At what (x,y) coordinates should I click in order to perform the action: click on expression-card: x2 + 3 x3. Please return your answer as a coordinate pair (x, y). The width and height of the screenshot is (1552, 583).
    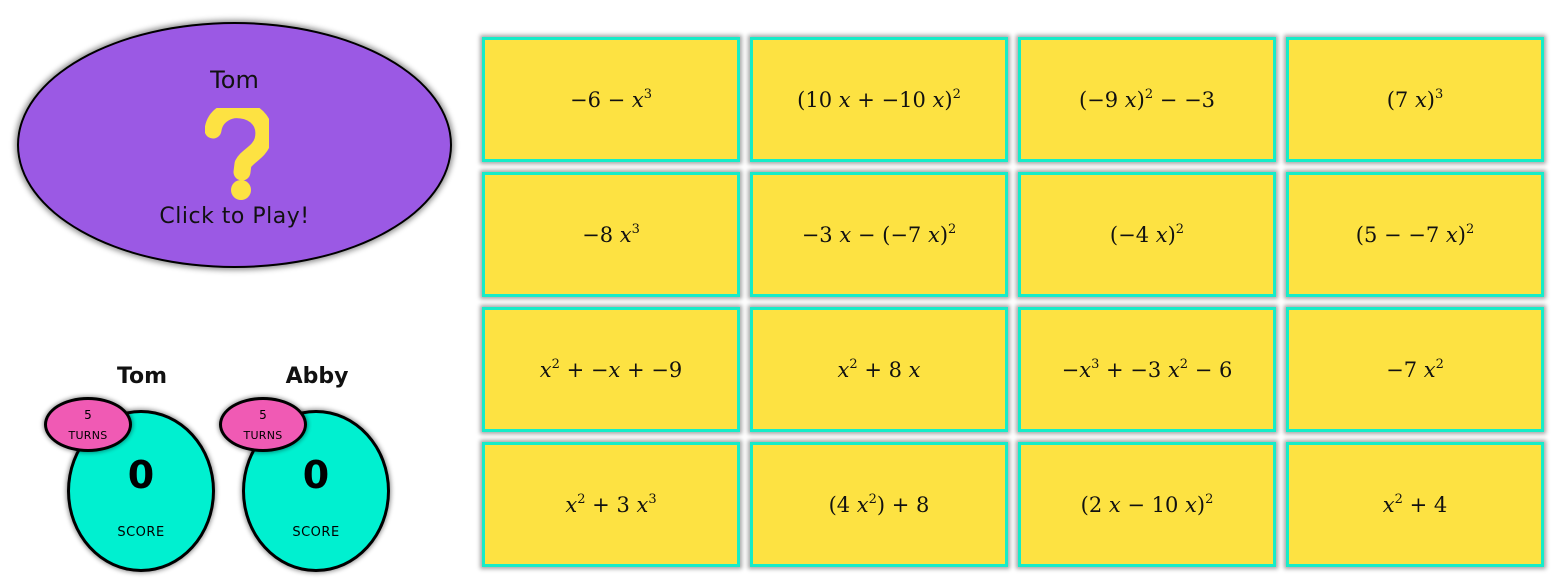
    Looking at the image, I should click on (611, 504).